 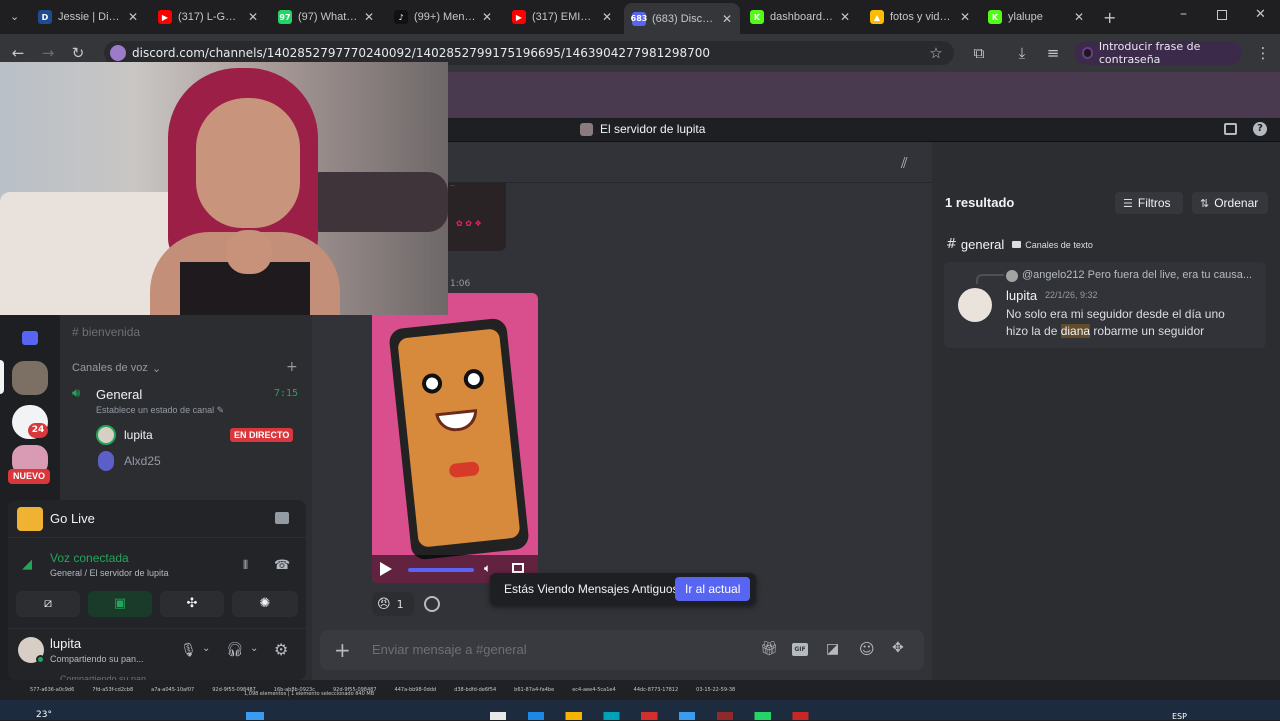 I want to click on browser-tab: ♪ (99+) Mensajes ✕, so click(x=443, y=17).